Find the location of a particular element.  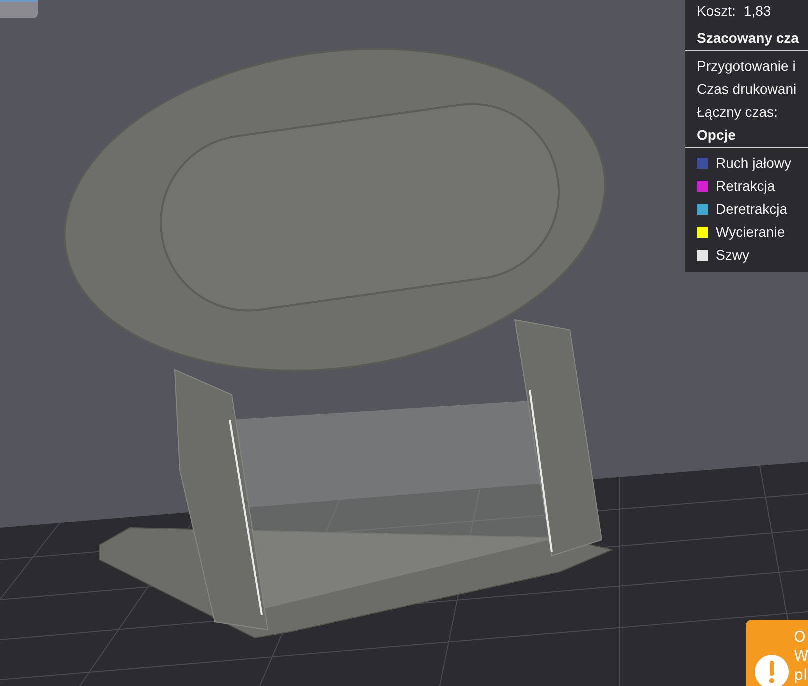

legend-label: Retrakcja is located at coordinates (746, 186).